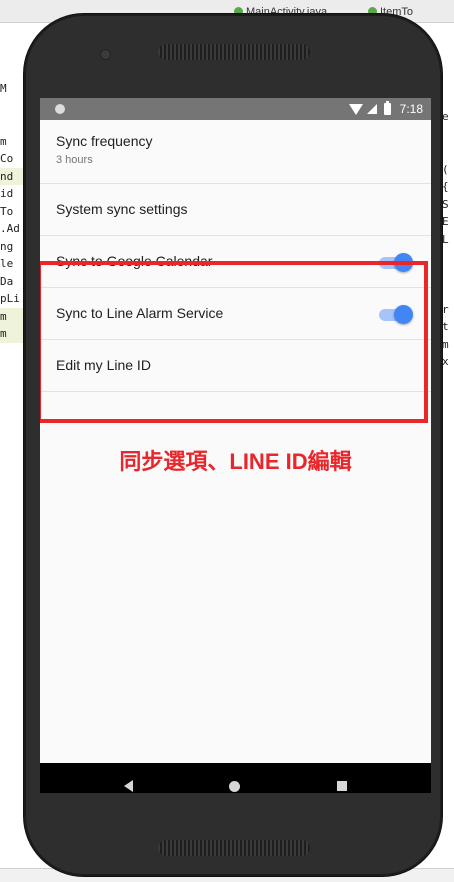 The width and height of the screenshot is (454, 882). What do you see at coordinates (103, 365) in the screenshot?
I see `pref-title: Edit my Line ID` at bounding box center [103, 365].